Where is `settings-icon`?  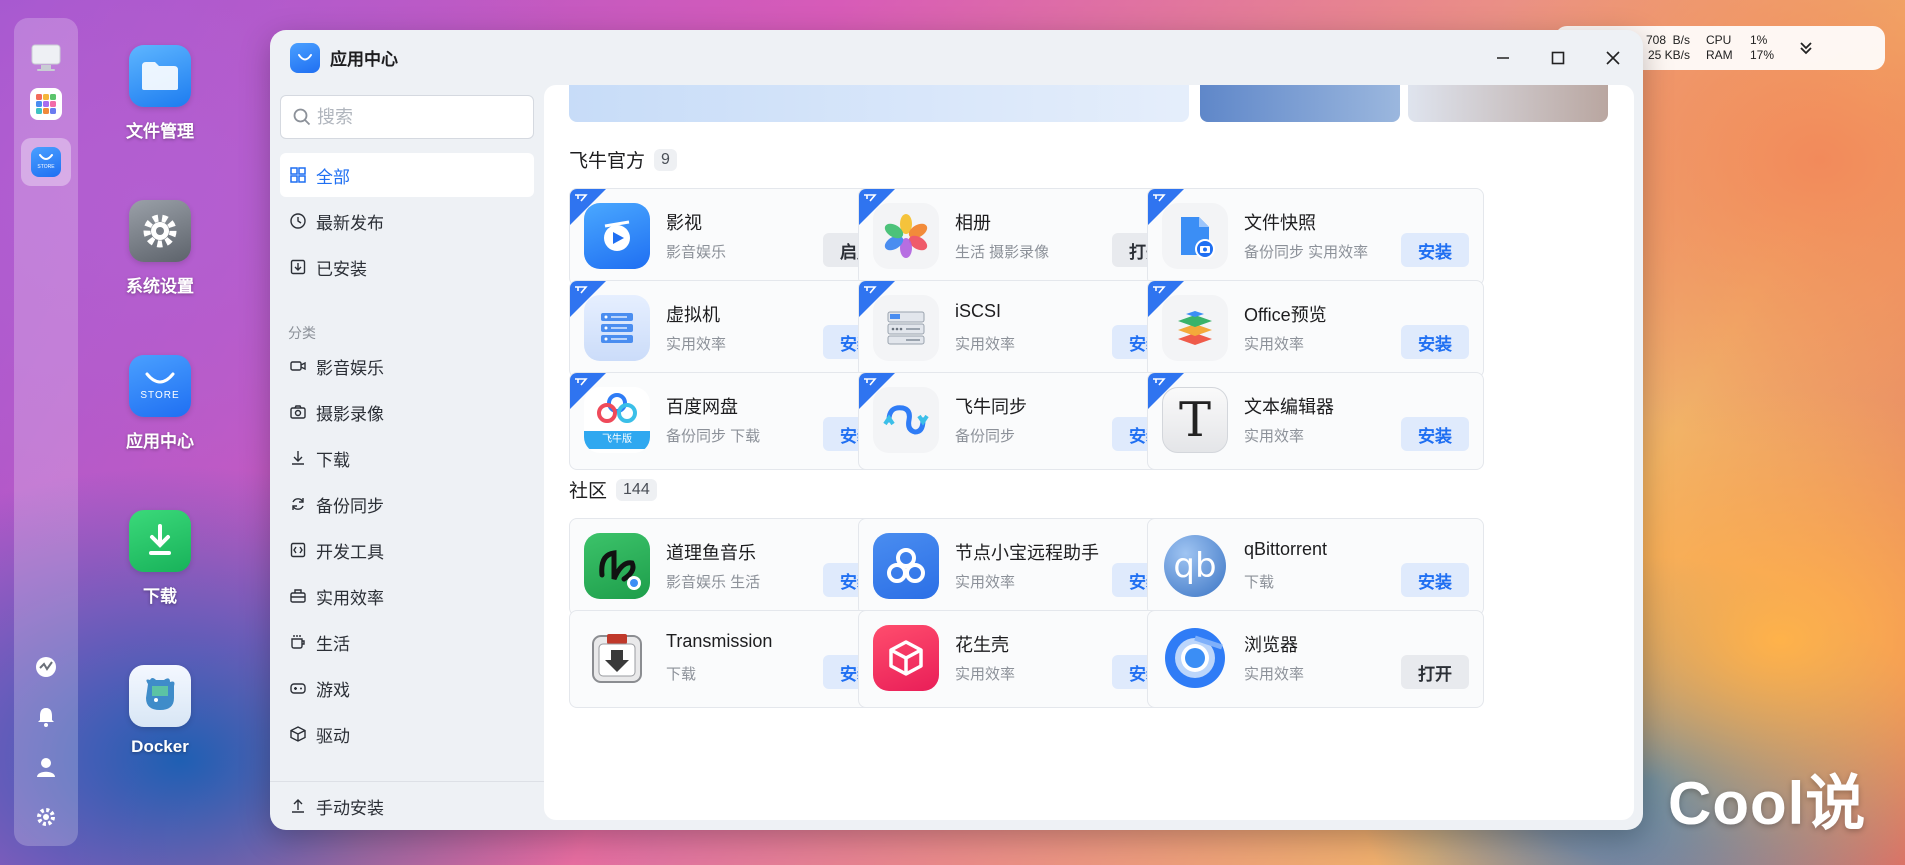 settings-icon is located at coordinates (46, 817).